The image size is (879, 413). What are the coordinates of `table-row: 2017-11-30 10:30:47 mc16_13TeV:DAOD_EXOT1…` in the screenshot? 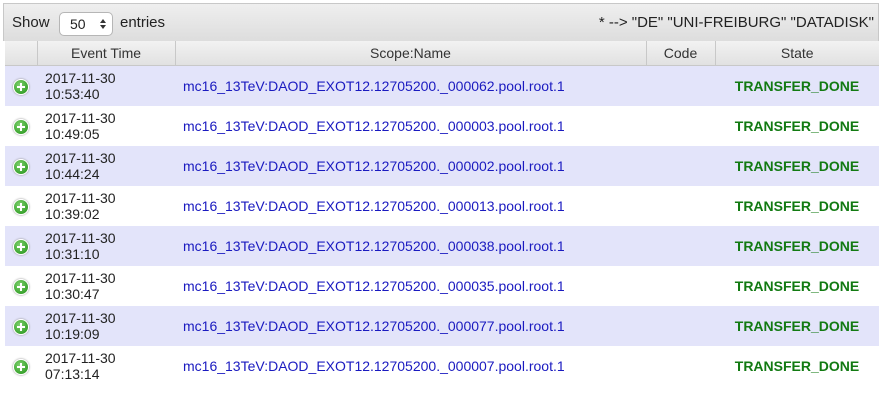 It's located at (442, 286).